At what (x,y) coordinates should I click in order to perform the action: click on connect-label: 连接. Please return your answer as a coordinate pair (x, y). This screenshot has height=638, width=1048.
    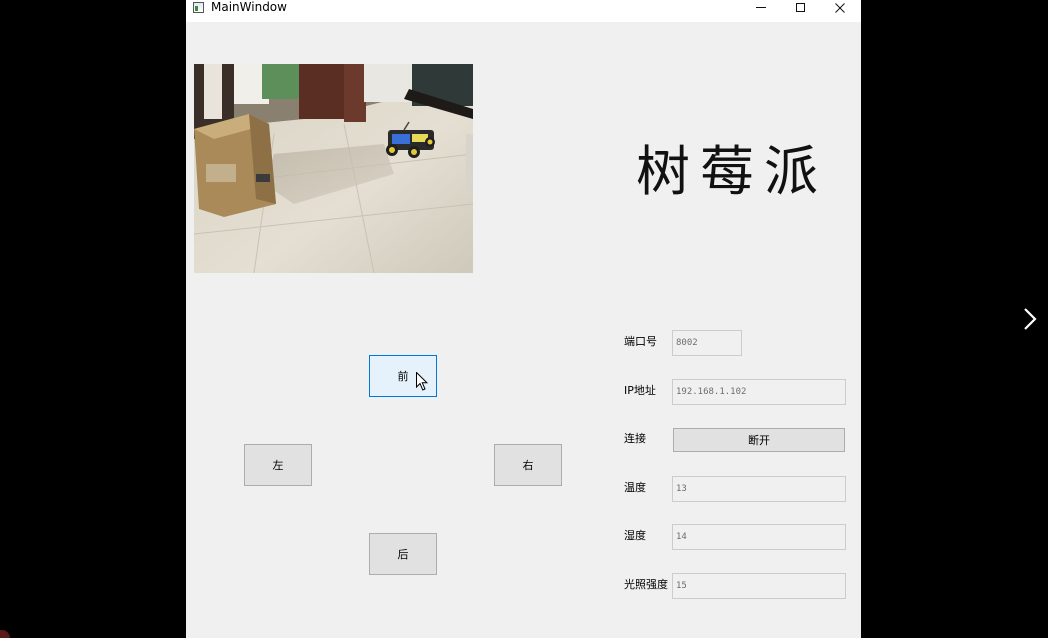
    Looking at the image, I should click on (635, 438).